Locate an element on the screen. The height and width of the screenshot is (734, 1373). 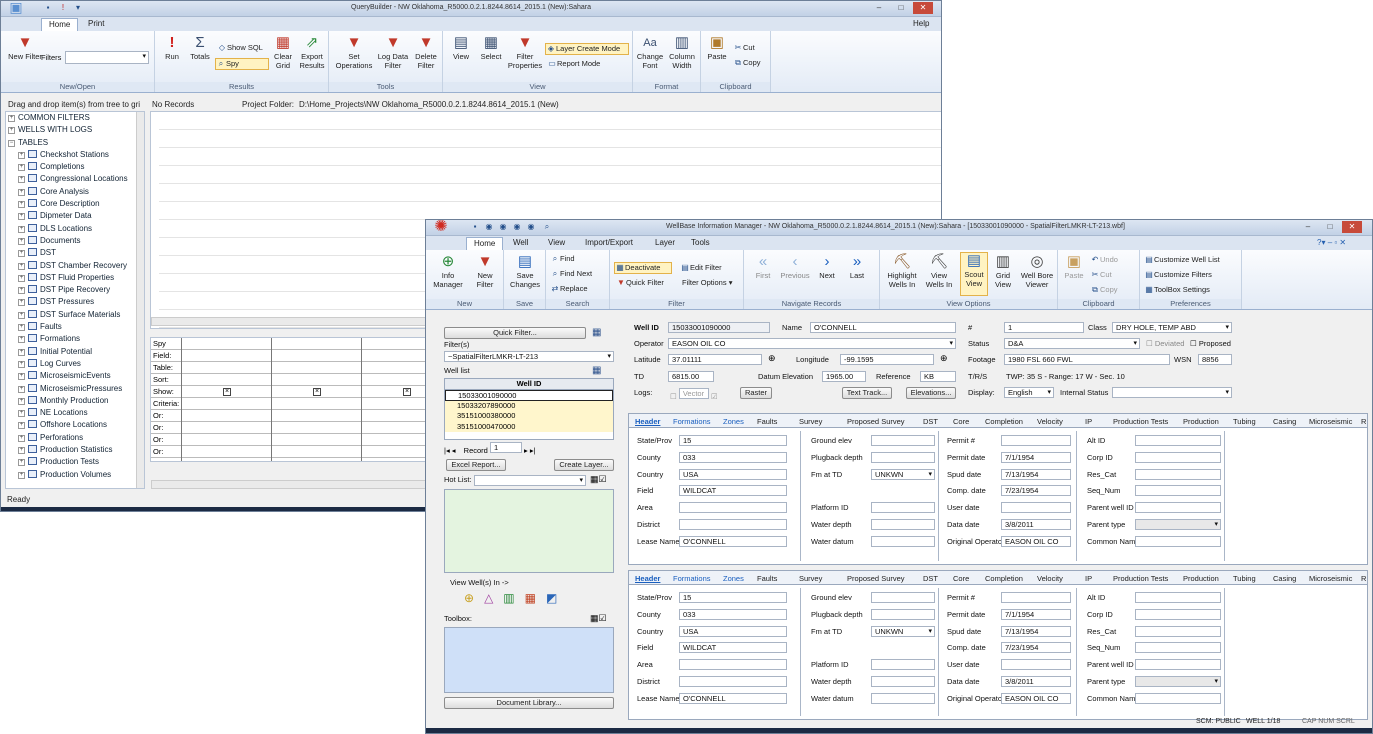
tree-table-item: + Offshore Locations is located at coordinates (75, 425).